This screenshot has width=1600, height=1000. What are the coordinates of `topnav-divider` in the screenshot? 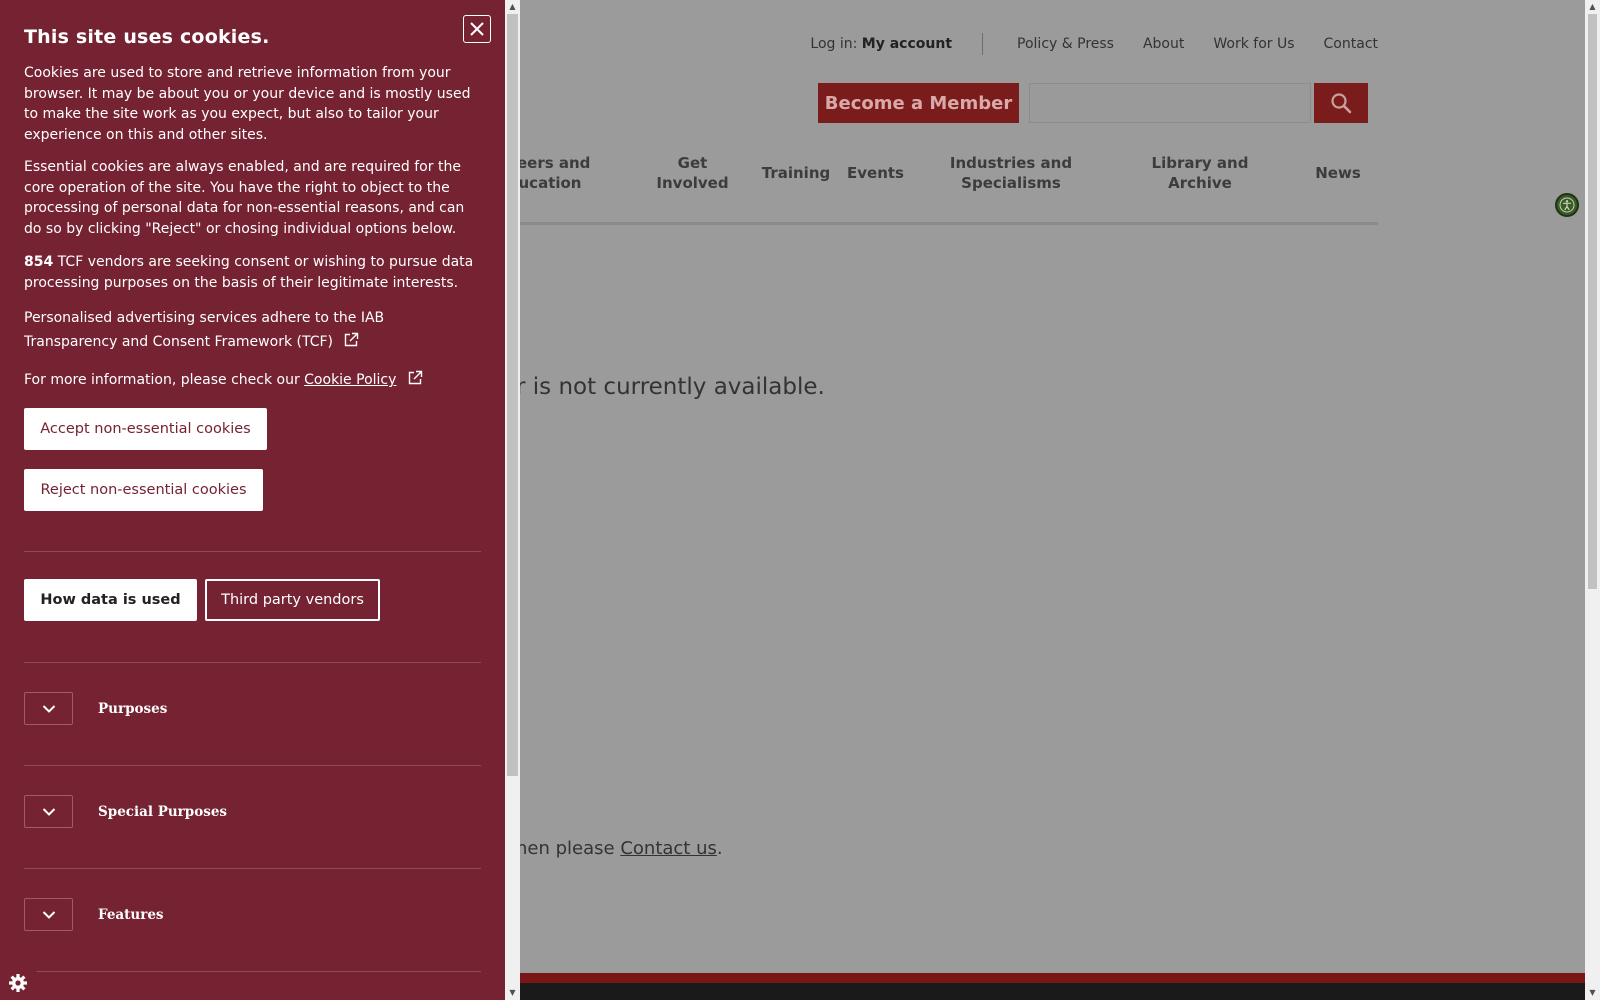 It's located at (983, 44).